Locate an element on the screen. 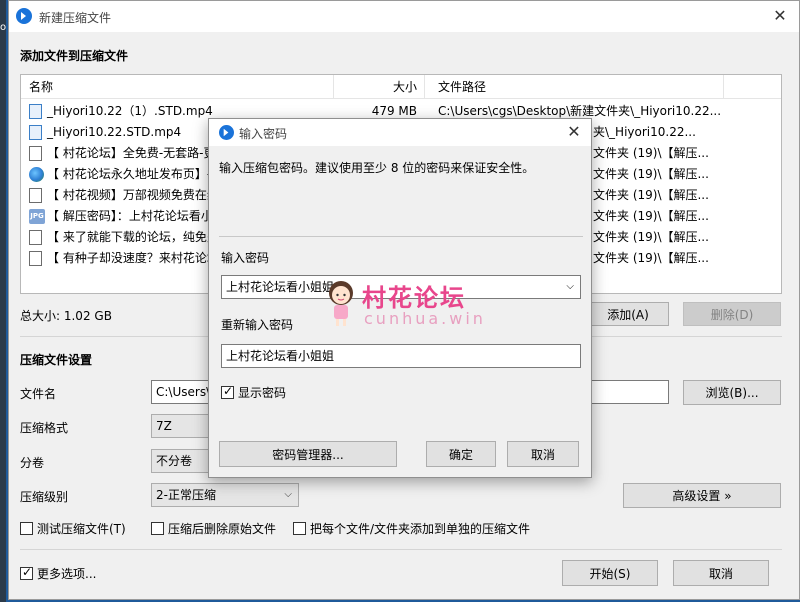 This screenshot has height=602, width=800. watermark-subtitle: cunhua.win is located at coordinates (425, 318).